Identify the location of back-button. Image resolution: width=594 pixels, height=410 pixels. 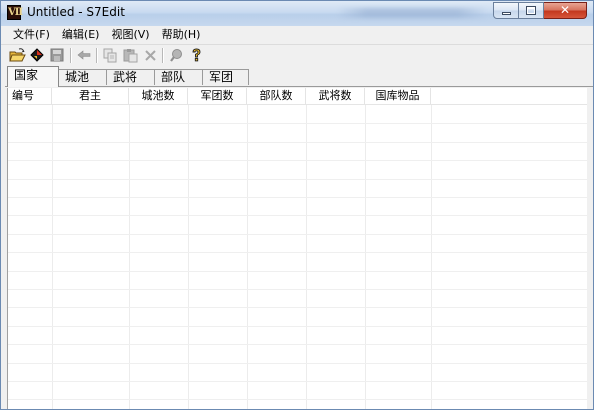
(84, 55).